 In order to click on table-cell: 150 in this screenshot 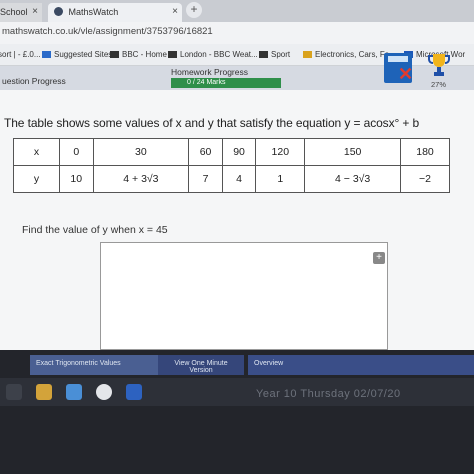, I will do `click(353, 152)`.